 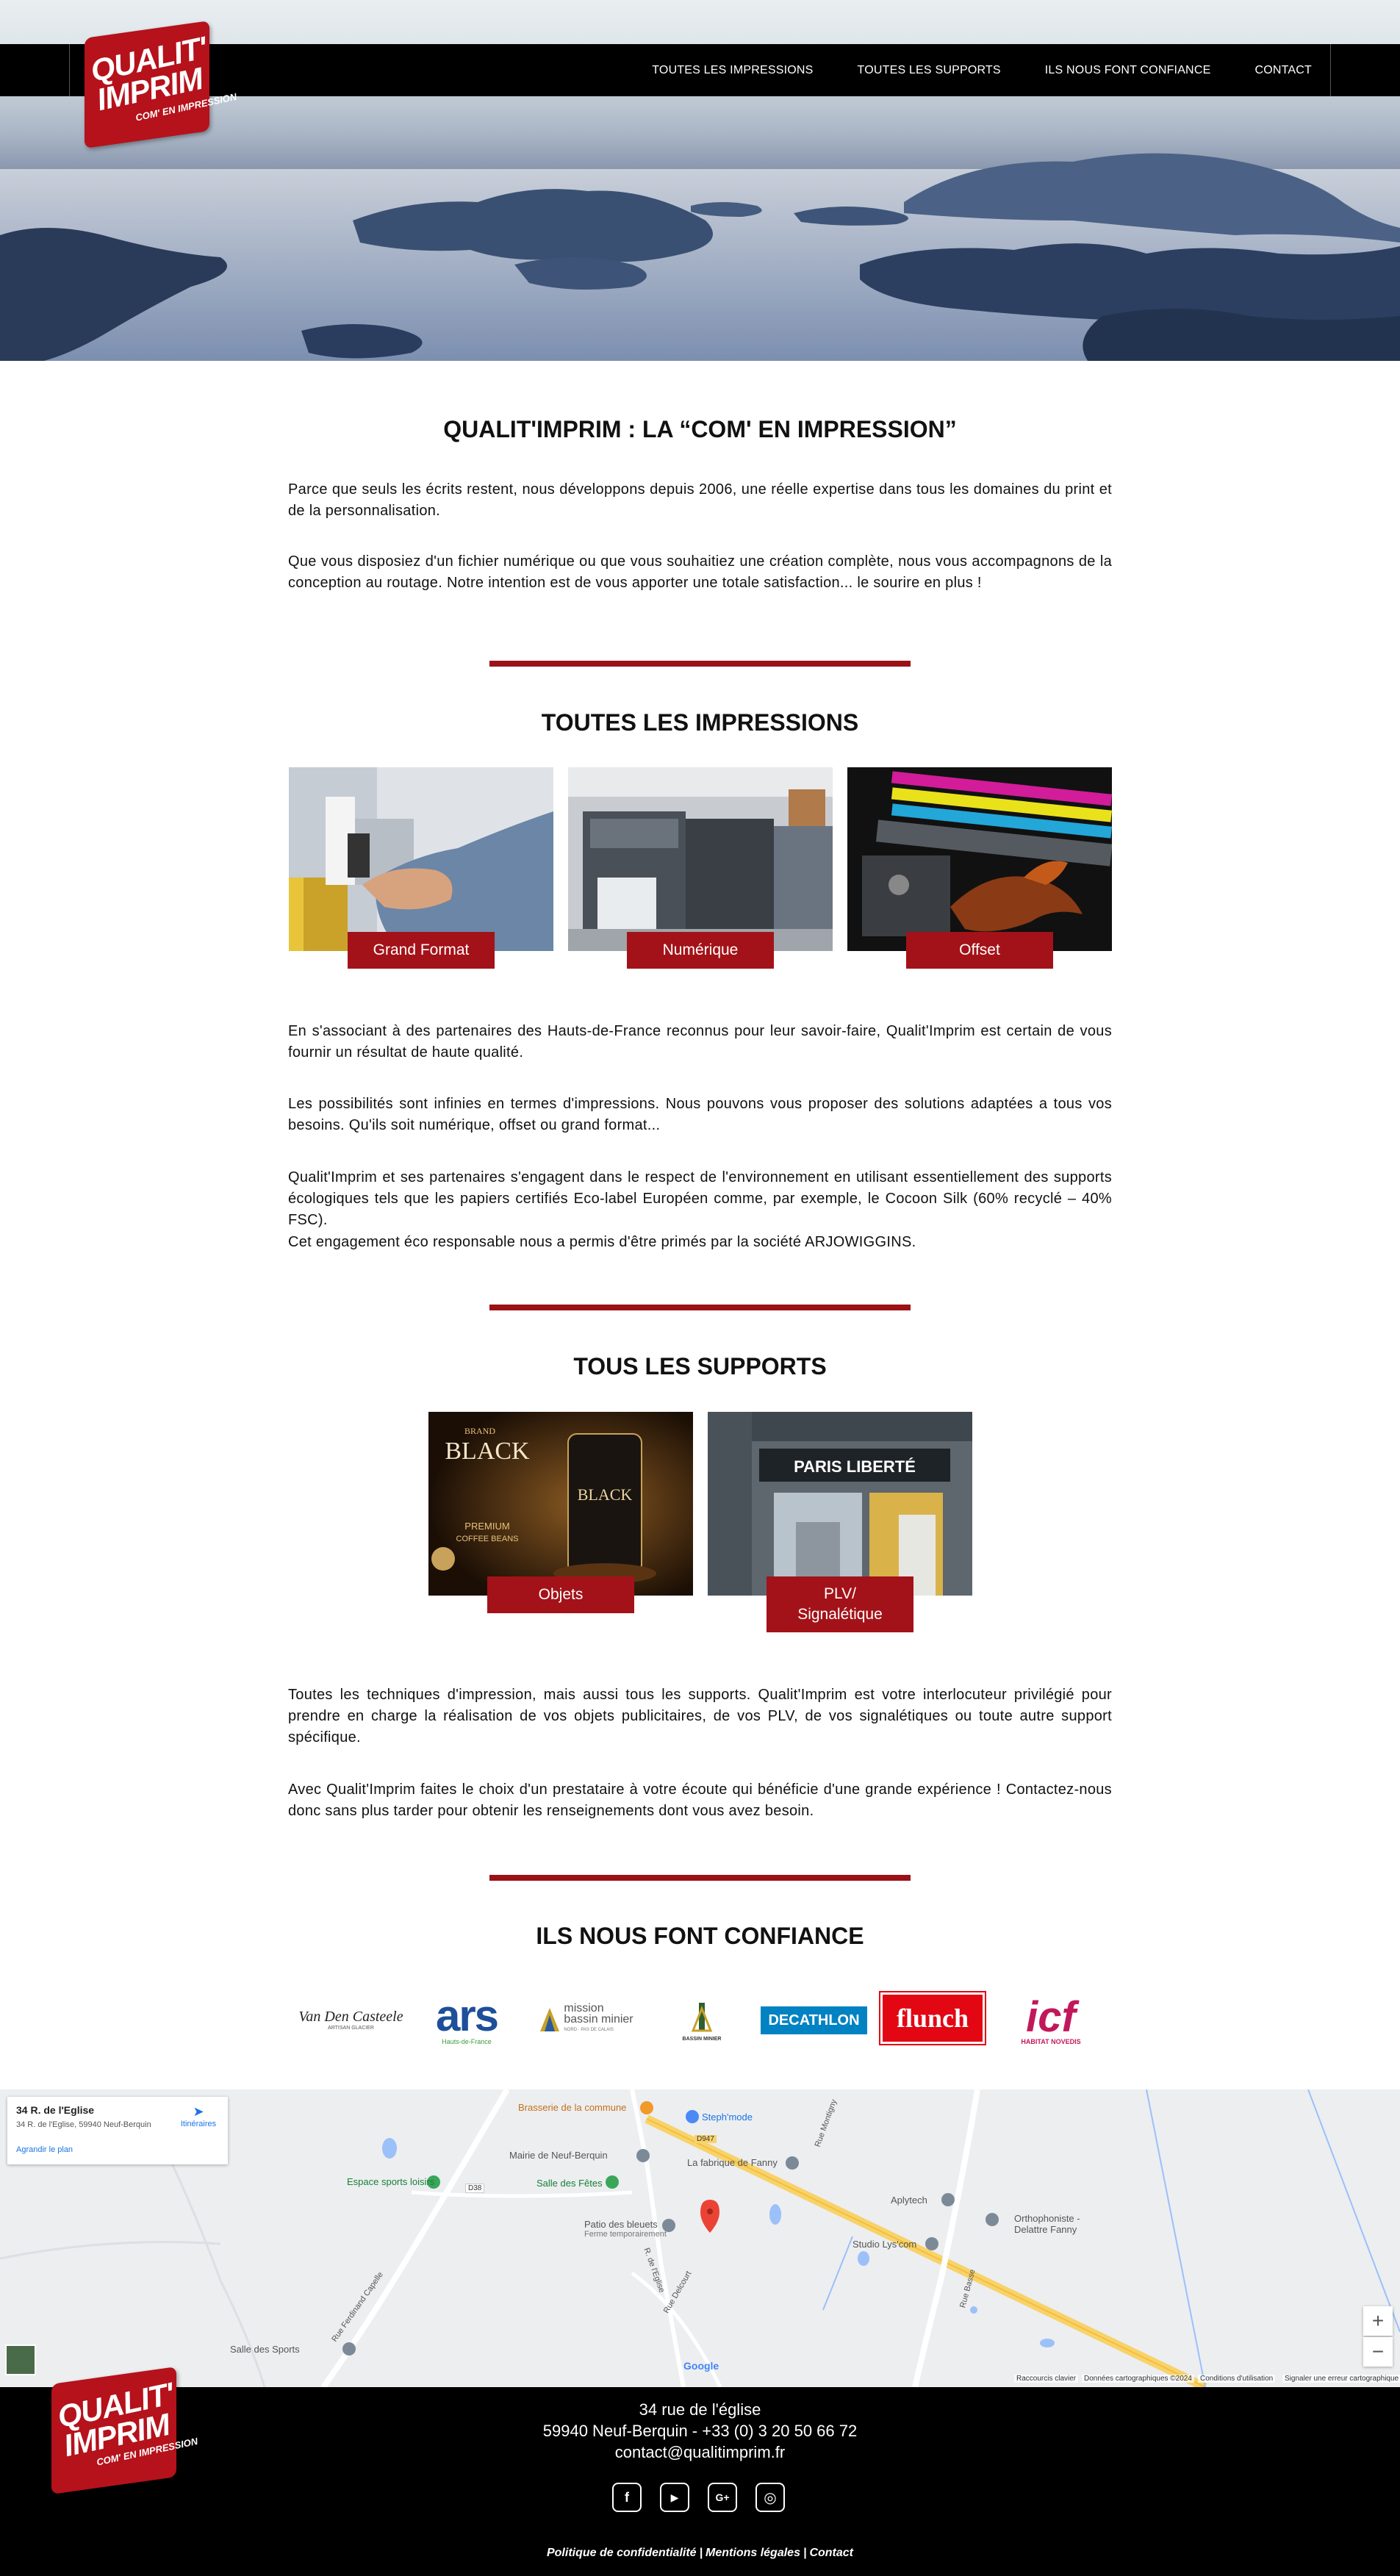 What do you see at coordinates (488, 1451) in the screenshot?
I see `coffee-black-text: BLACK` at bounding box center [488, 1451].